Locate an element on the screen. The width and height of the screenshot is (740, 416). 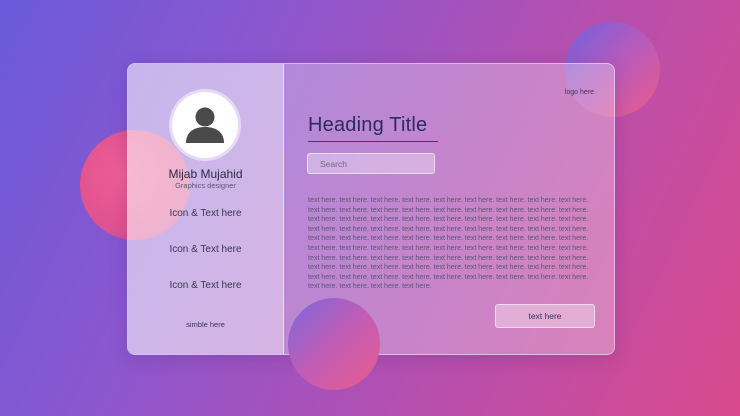
user-icon is located at coordinates (205, 125).